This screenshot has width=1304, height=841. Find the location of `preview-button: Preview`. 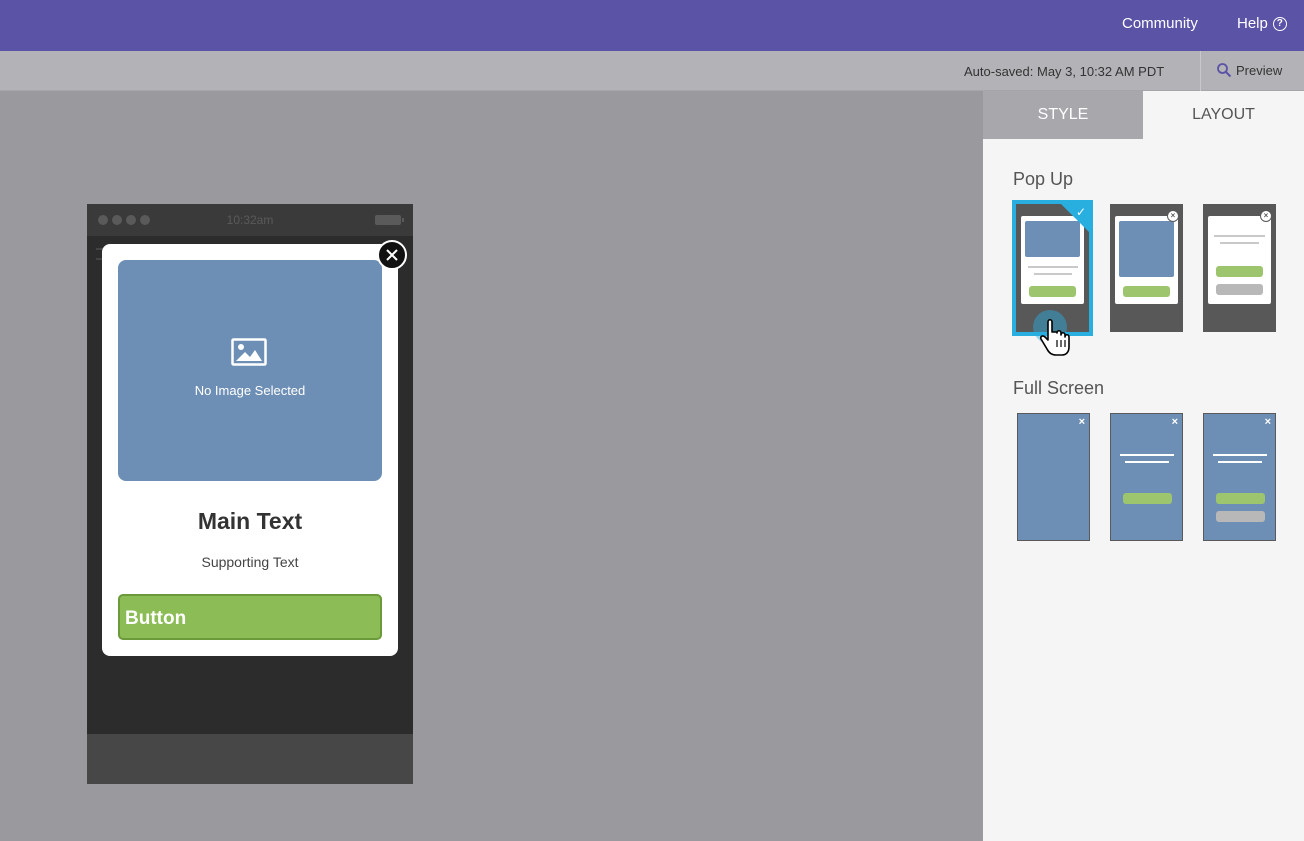

preview-button: Preview is located at coordinates (1249, 70).